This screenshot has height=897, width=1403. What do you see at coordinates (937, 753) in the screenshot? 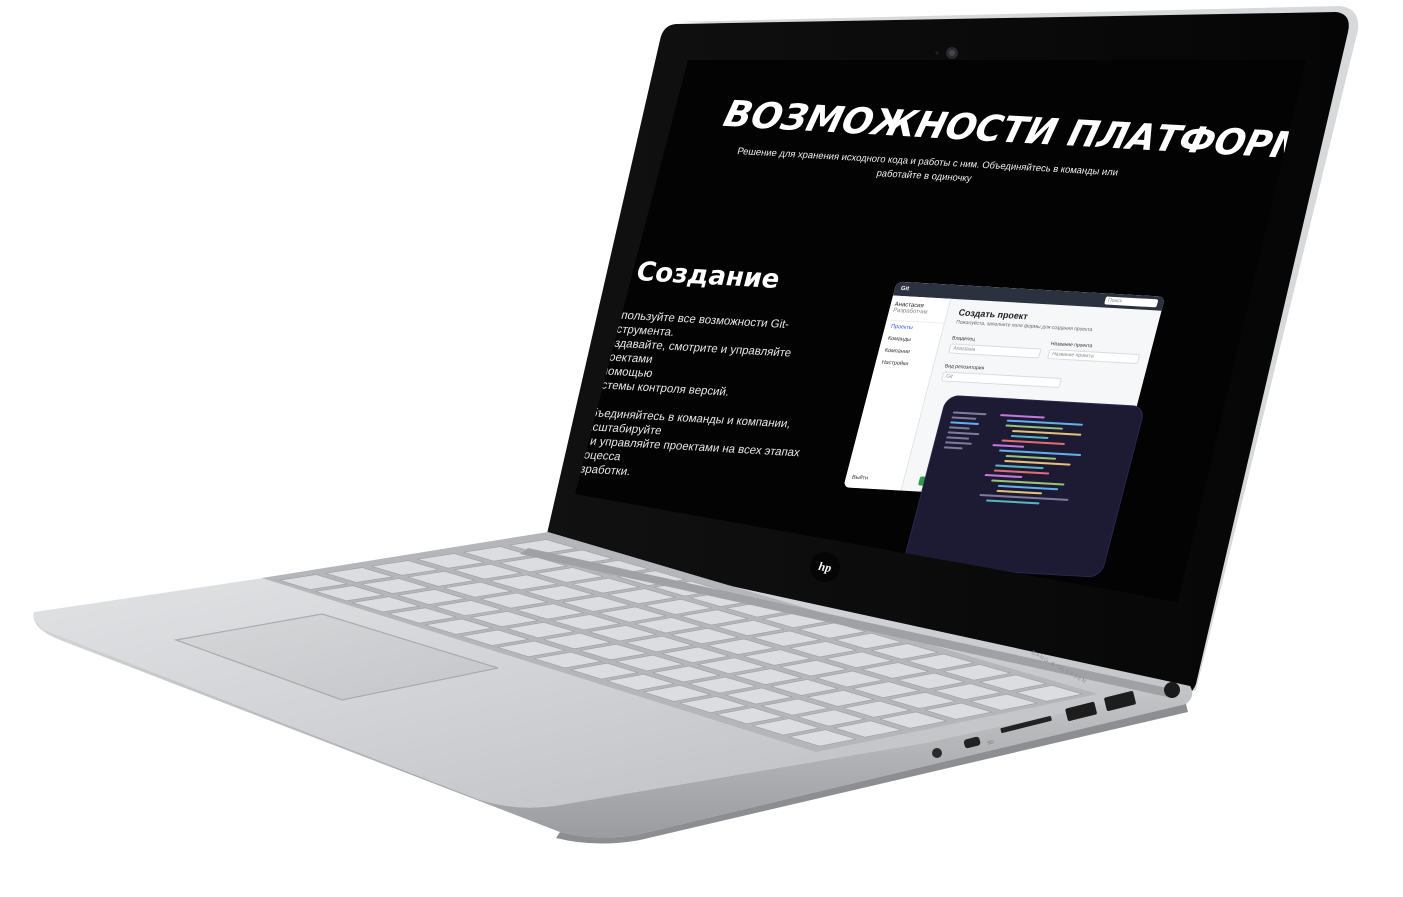
I see `audio-jack-icon` at bounding box center [937, 753].